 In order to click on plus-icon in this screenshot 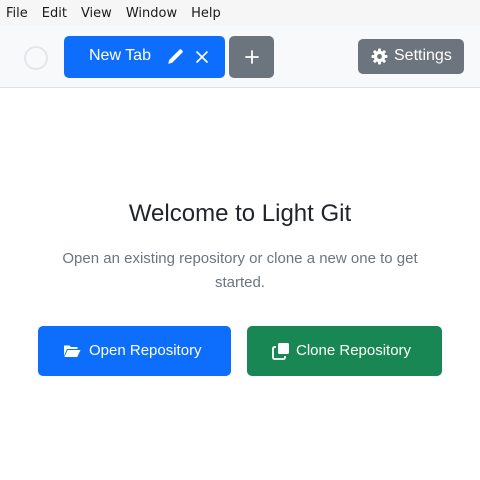, I will do `click(251, 57)`.